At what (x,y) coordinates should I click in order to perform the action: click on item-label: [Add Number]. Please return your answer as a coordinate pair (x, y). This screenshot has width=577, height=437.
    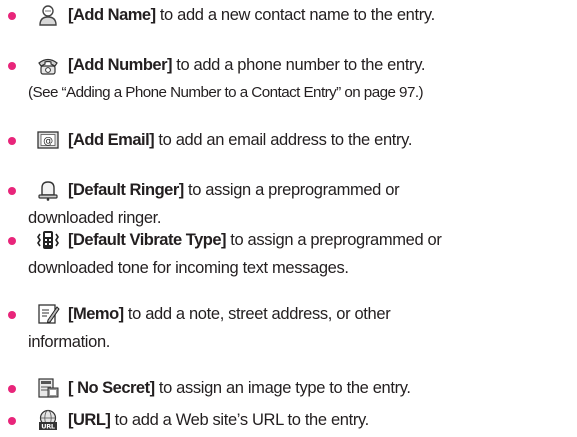
    Looking at the image, I should click on (120, 65).